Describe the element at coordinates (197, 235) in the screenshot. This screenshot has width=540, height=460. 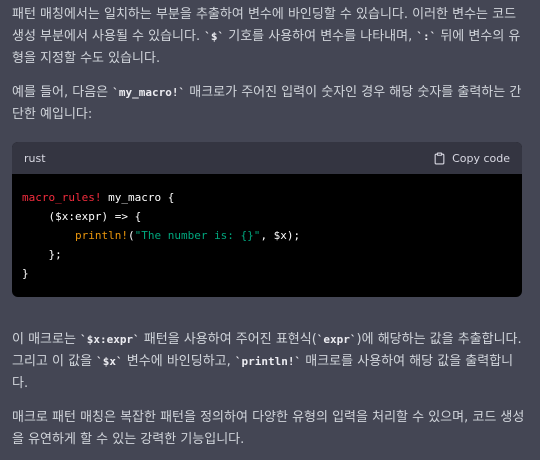
I see `code-string-literal: "The number is: {}"` at that location.